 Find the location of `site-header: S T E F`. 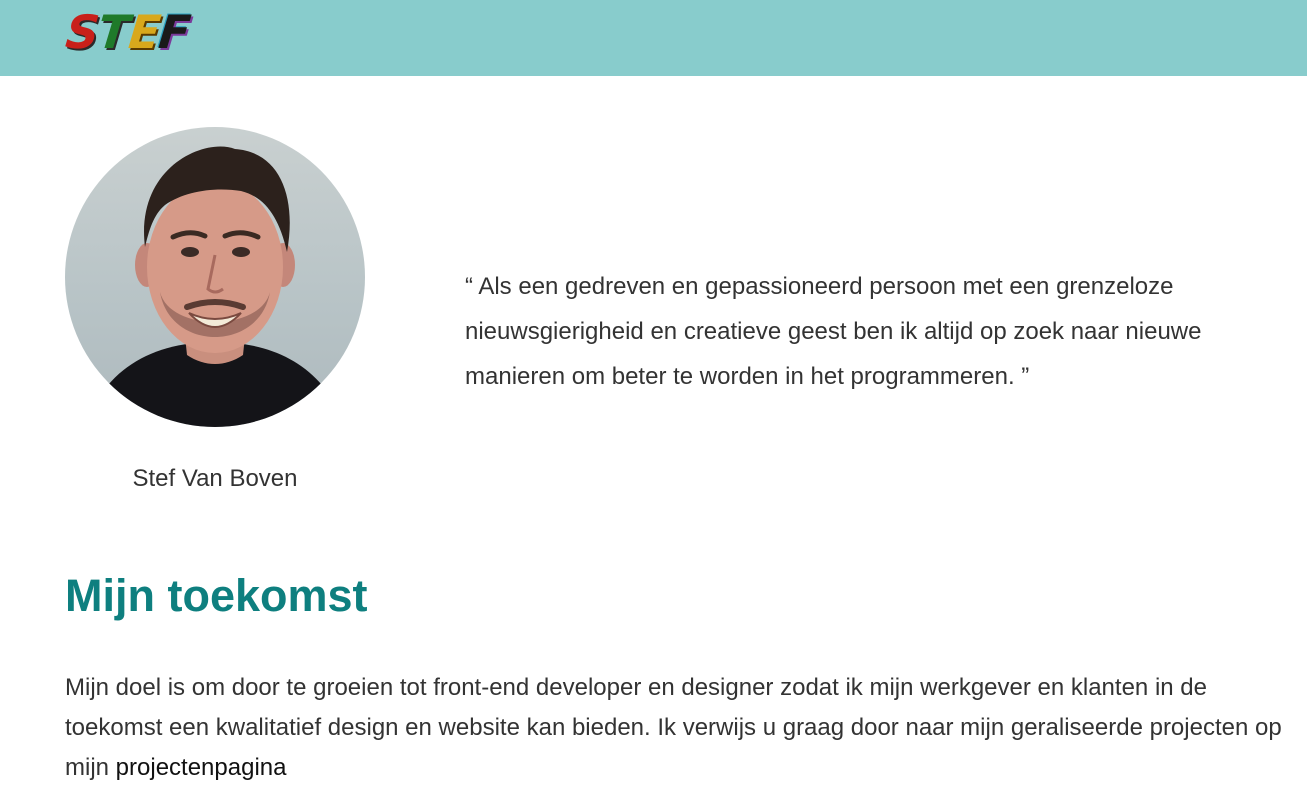

site-header: S T E F is located at coordinates (653, 38).